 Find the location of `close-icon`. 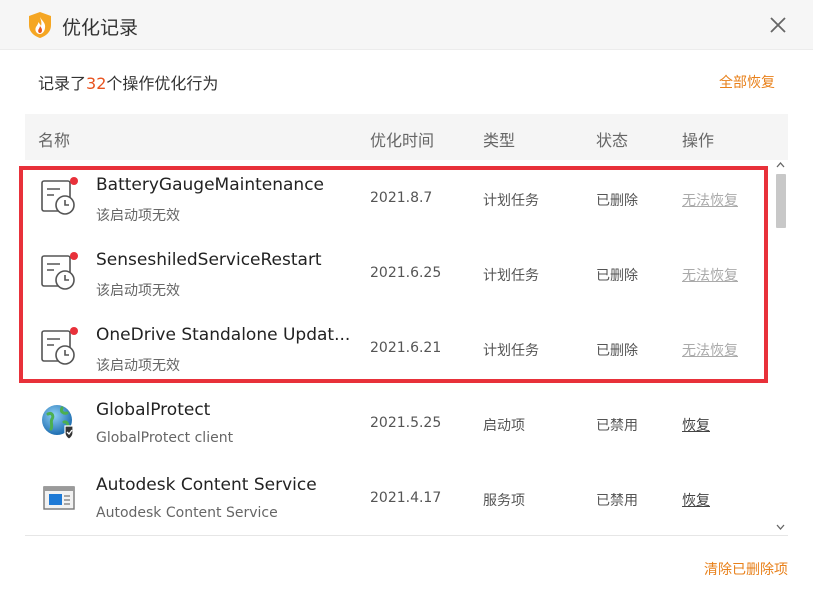

close-icon is located at coordinates (778, 25).